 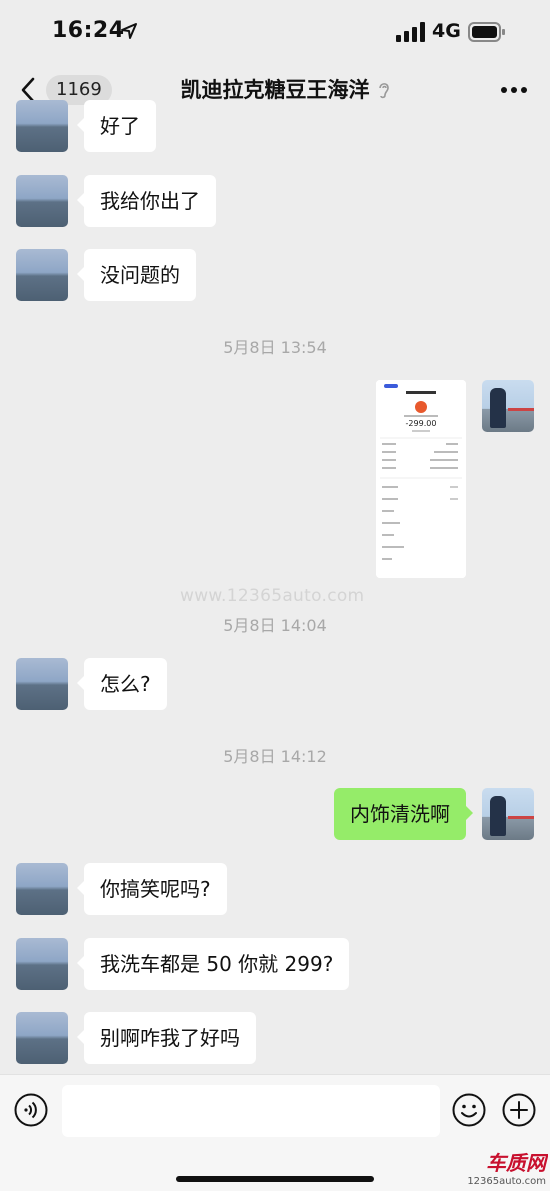 What do you see at coordinates (275, 1179) in the screenshot?
I see `home-indicator` at bounding box center [275, 1179].